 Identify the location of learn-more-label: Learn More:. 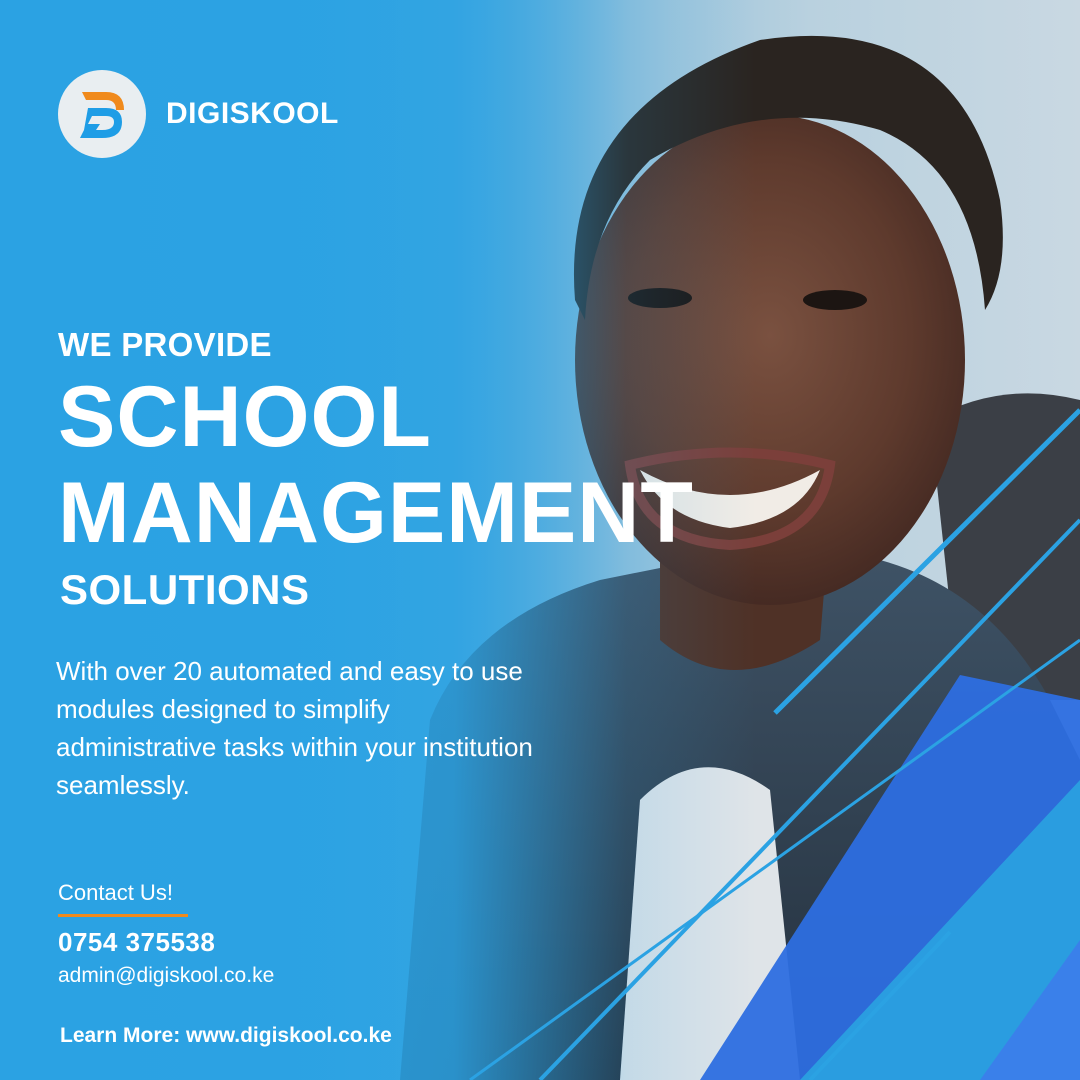
(120, 1035).